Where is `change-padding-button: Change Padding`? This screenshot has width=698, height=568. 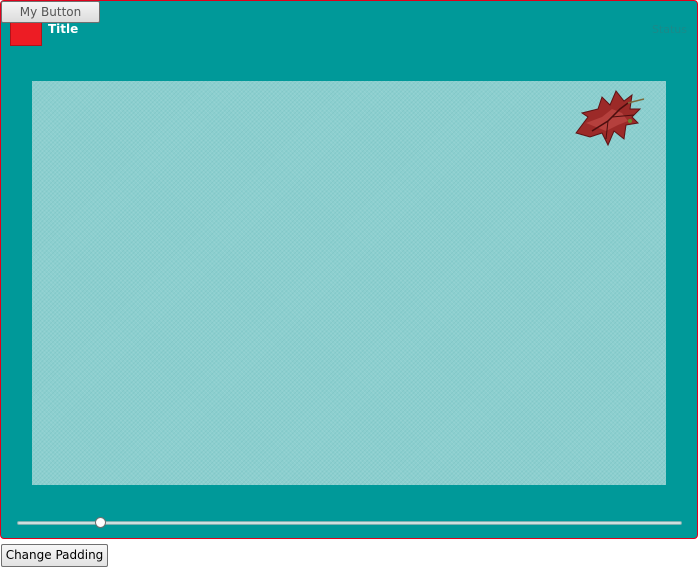 change-padding-button: Change Padding is located at coordinates (54, 555).